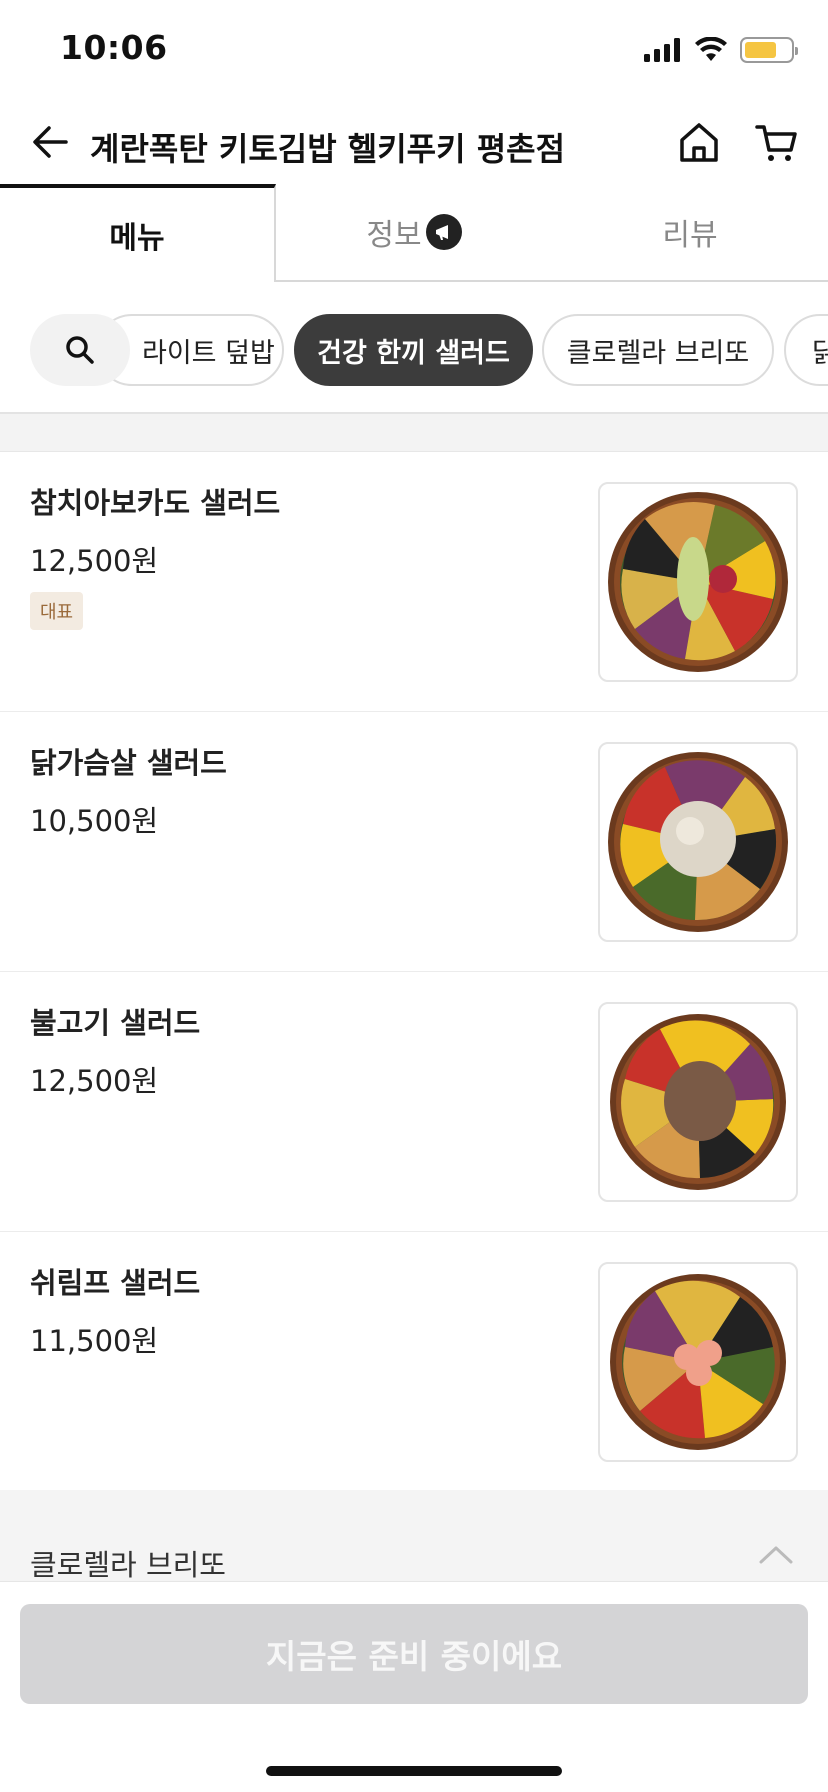 This screenshot has height=1792, width=828. Describe the element at coordinates (443, 232) in the screenshot. I see `megaphone-icon` at that location.